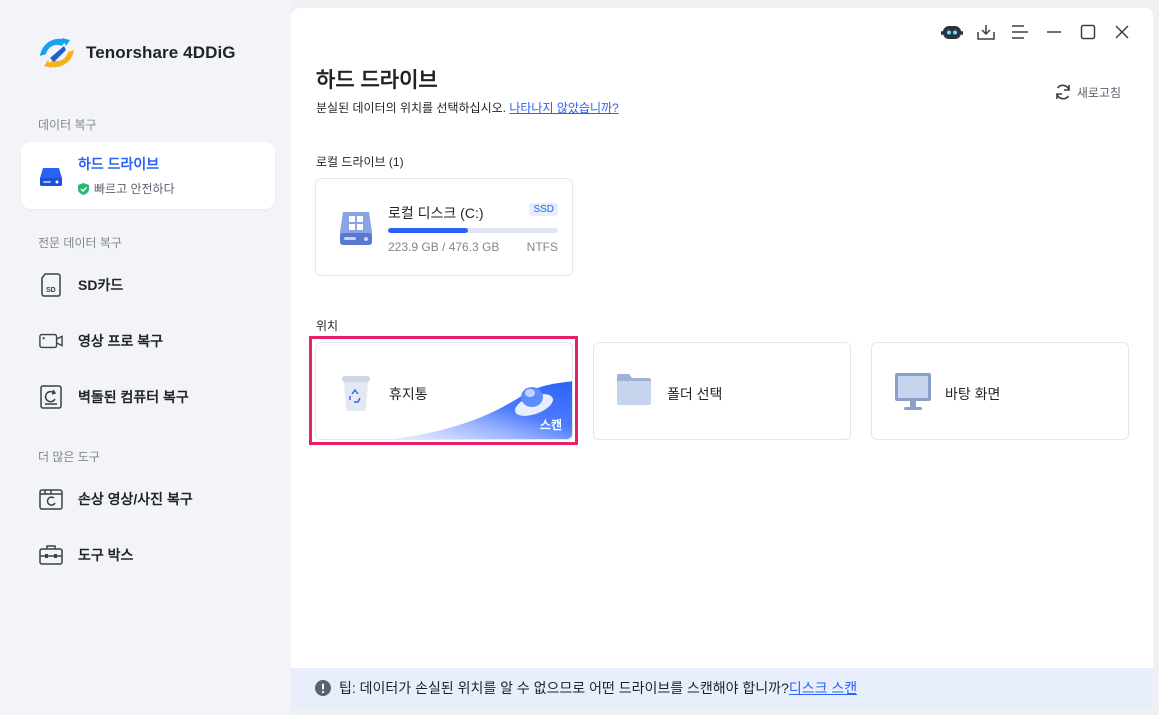  What do you see at coordinates (148, 555) in the screenshot?
I see `sidebar-item-toolbox: 도구 박스` at bounding box center [148, 555].